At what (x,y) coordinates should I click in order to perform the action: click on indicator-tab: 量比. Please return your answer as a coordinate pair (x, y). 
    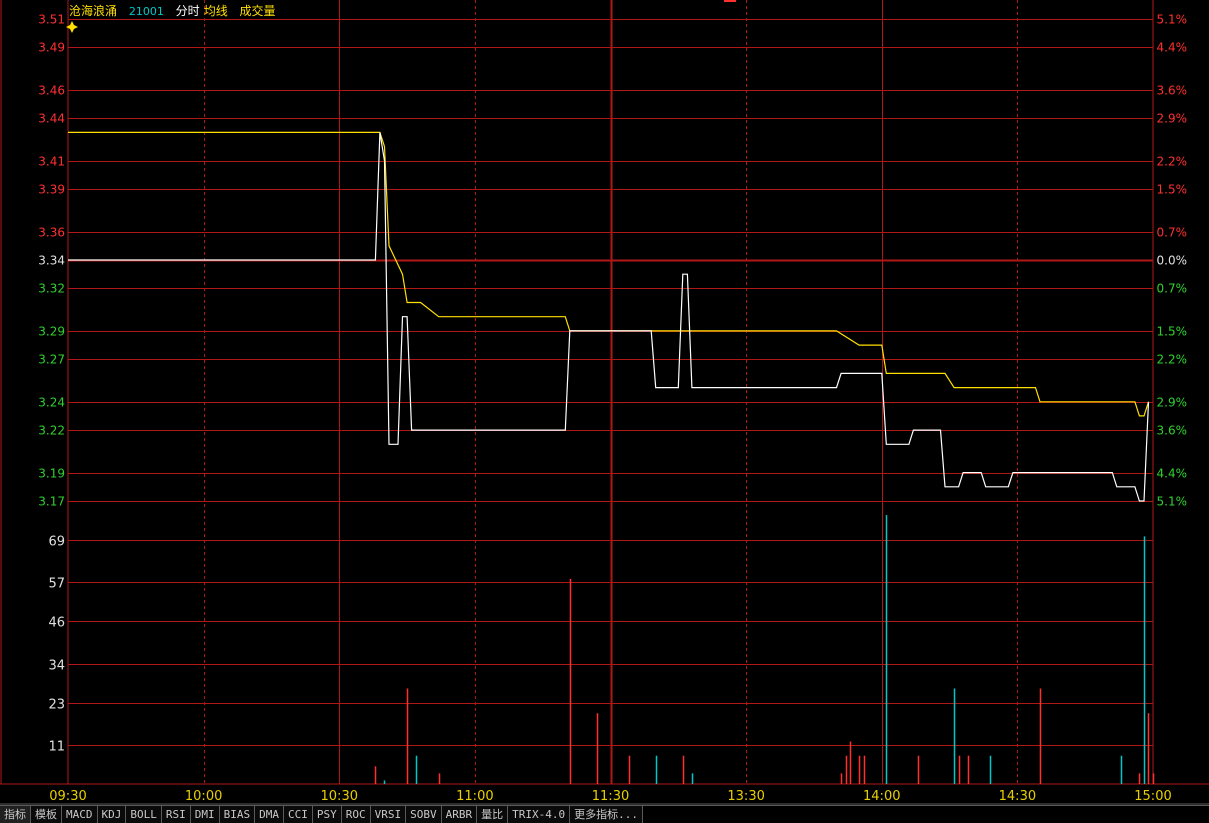
    Looking at the image, I should click on (493, 814).